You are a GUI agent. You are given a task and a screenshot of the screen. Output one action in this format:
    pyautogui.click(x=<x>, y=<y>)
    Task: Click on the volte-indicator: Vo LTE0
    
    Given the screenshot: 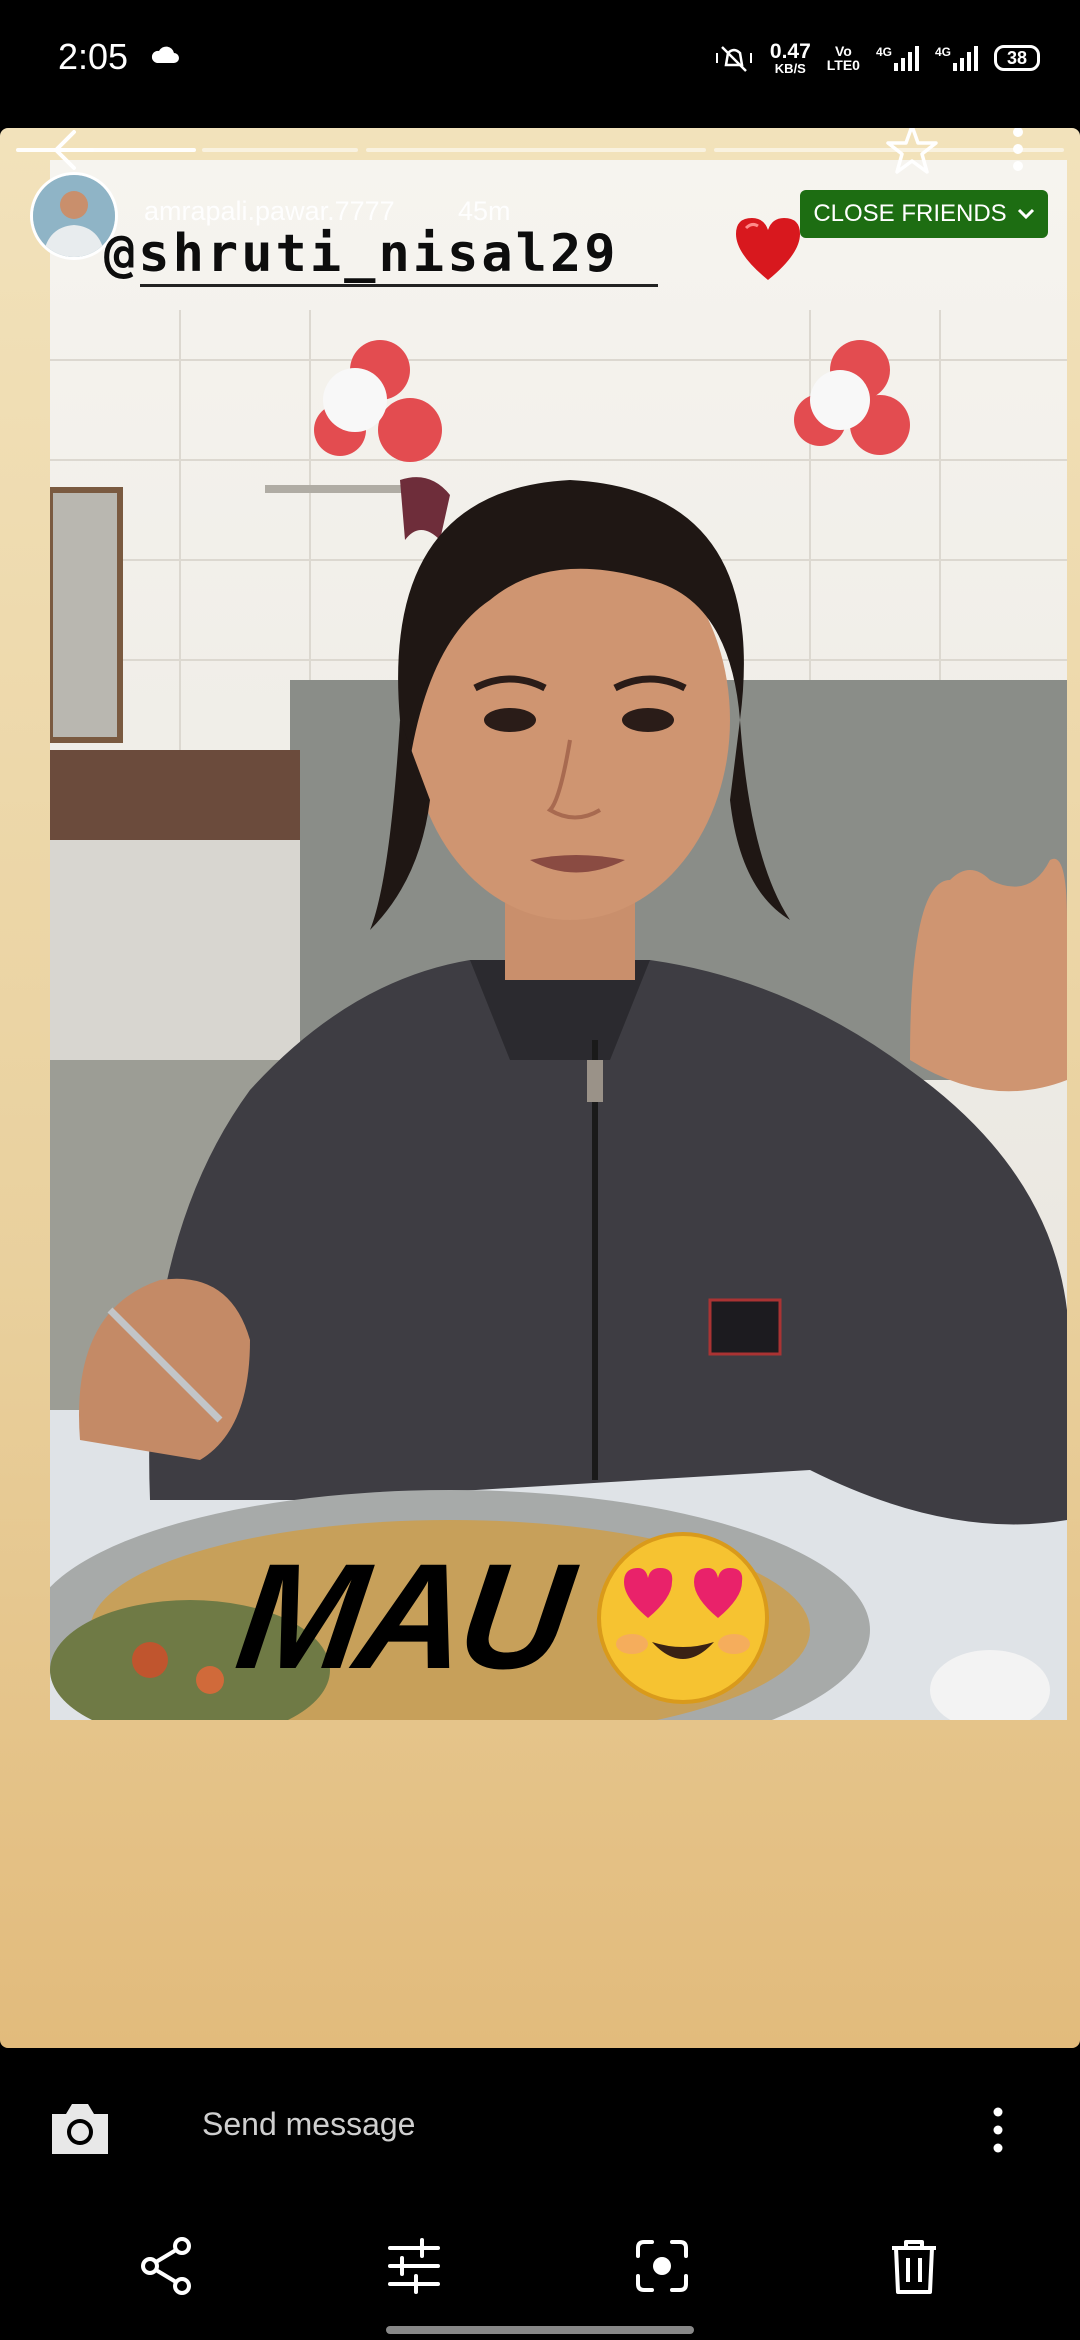 What is the action you would take?
    pyautogui.click(x=843, y=58)
    